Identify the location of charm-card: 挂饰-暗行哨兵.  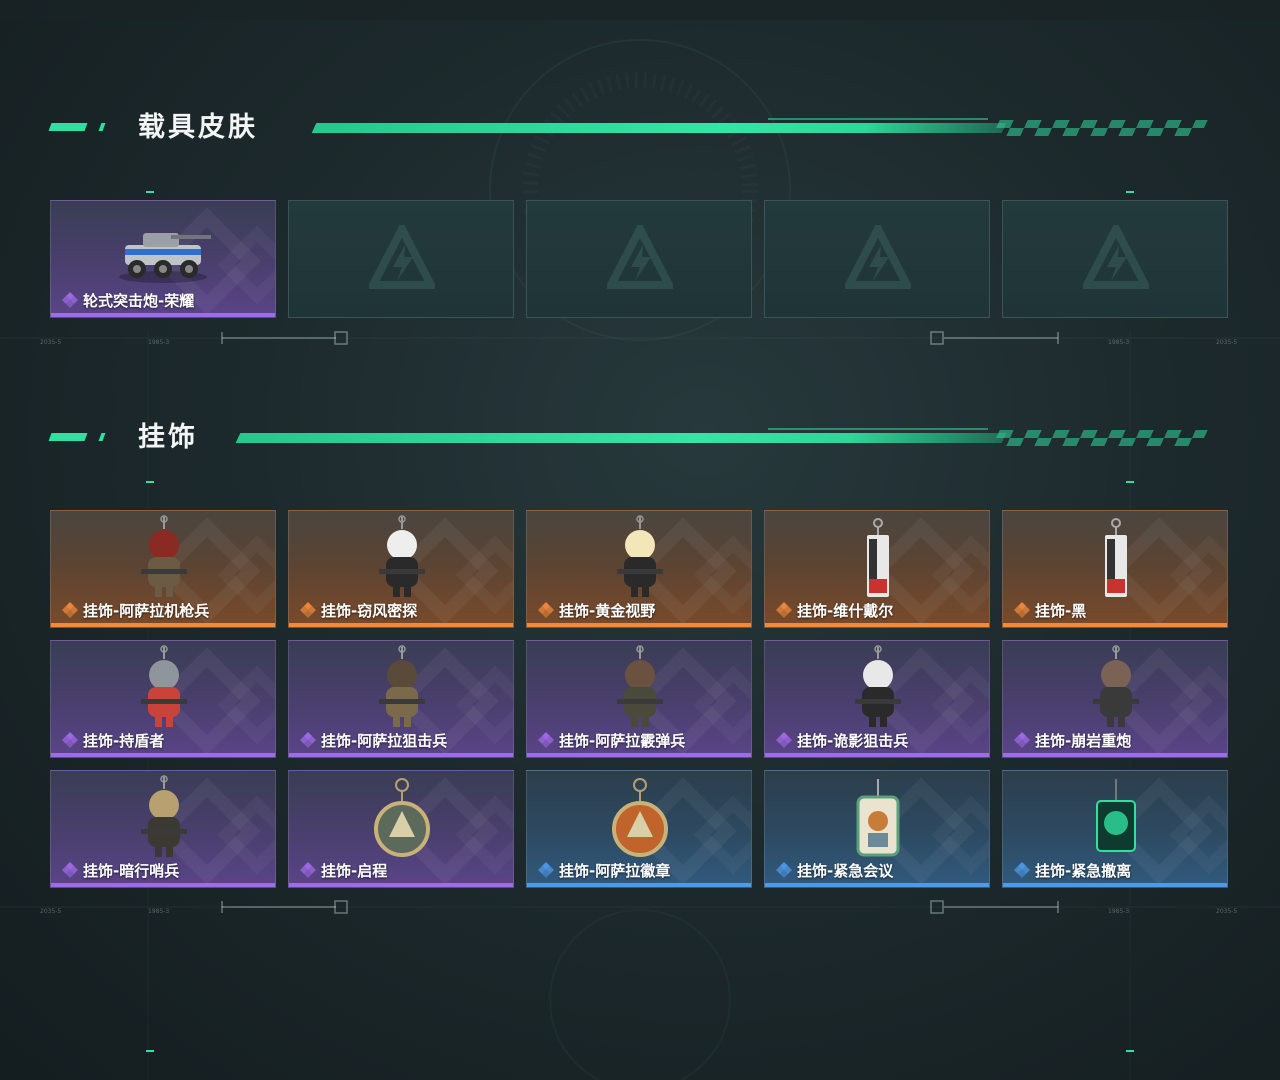
(163, 829).